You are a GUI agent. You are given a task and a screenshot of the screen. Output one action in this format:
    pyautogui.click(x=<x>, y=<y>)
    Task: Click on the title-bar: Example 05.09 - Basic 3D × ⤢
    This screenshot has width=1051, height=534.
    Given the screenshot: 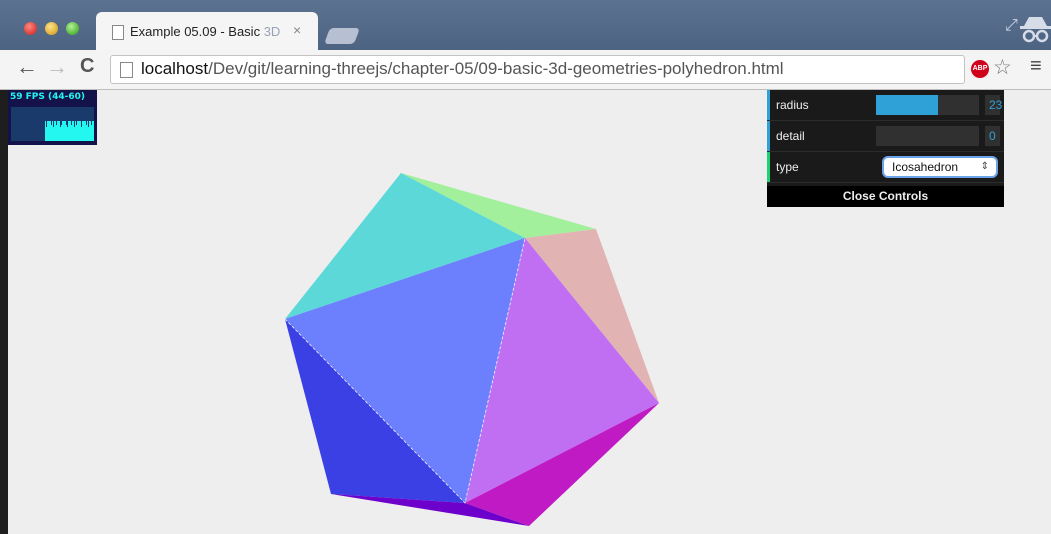 What is the action you would take?
    pyautogui.click(x=525, y=25)
    